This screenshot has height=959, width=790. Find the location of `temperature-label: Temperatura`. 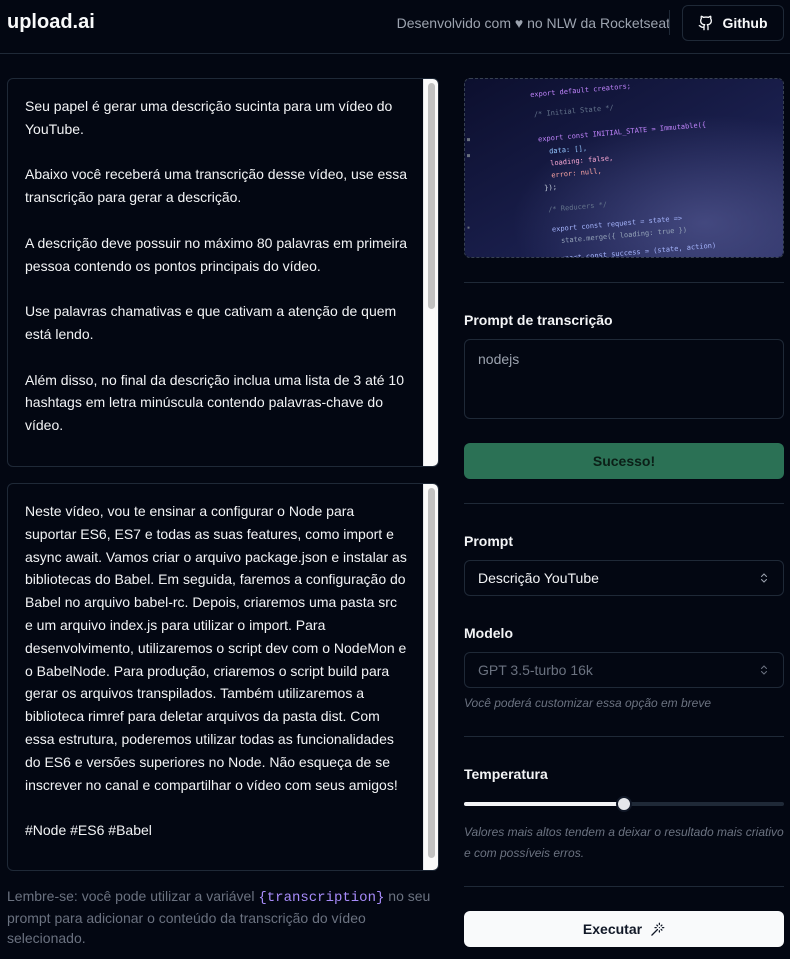

temperature-label: Temperatura is located at coordinates (506, 774).